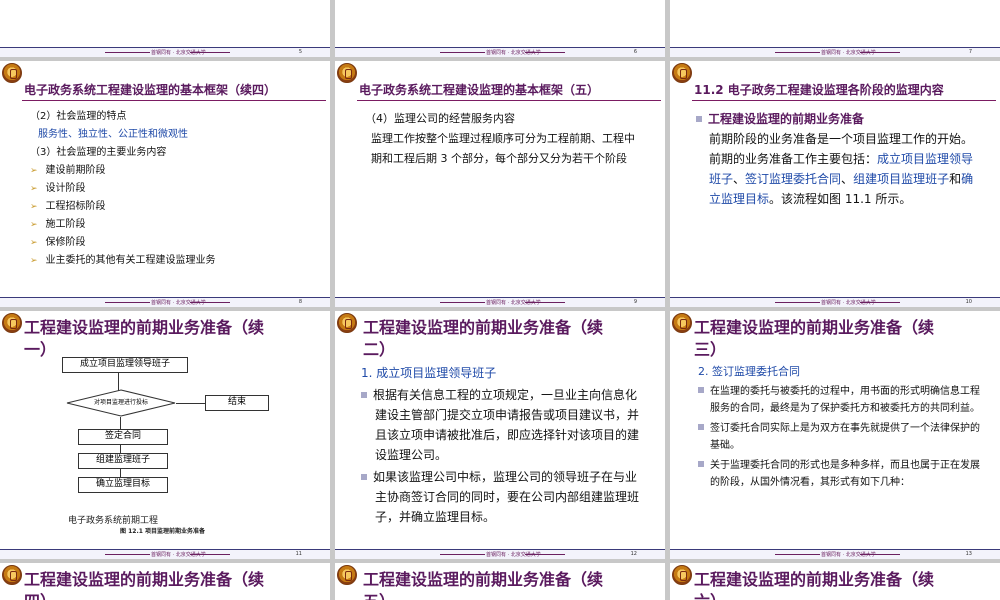  I want to click on slide-title: 工程建设监理的前期业务准备（续一）, so click(144, 338).